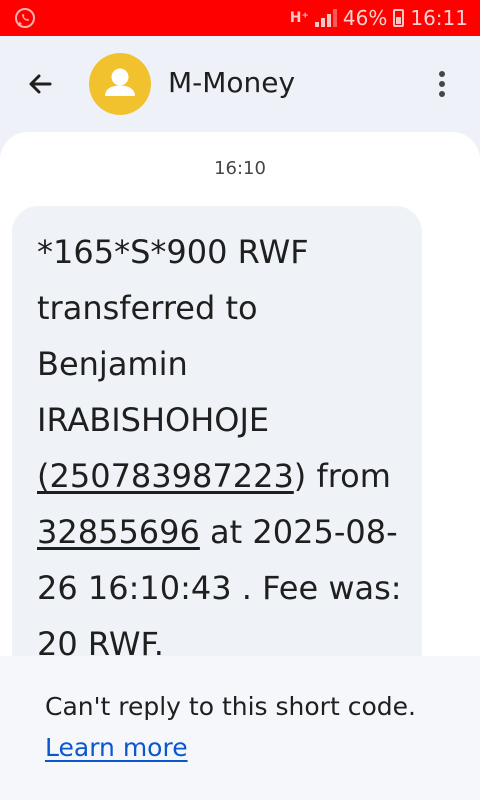  I want to click on avatar, so click(120, 84).